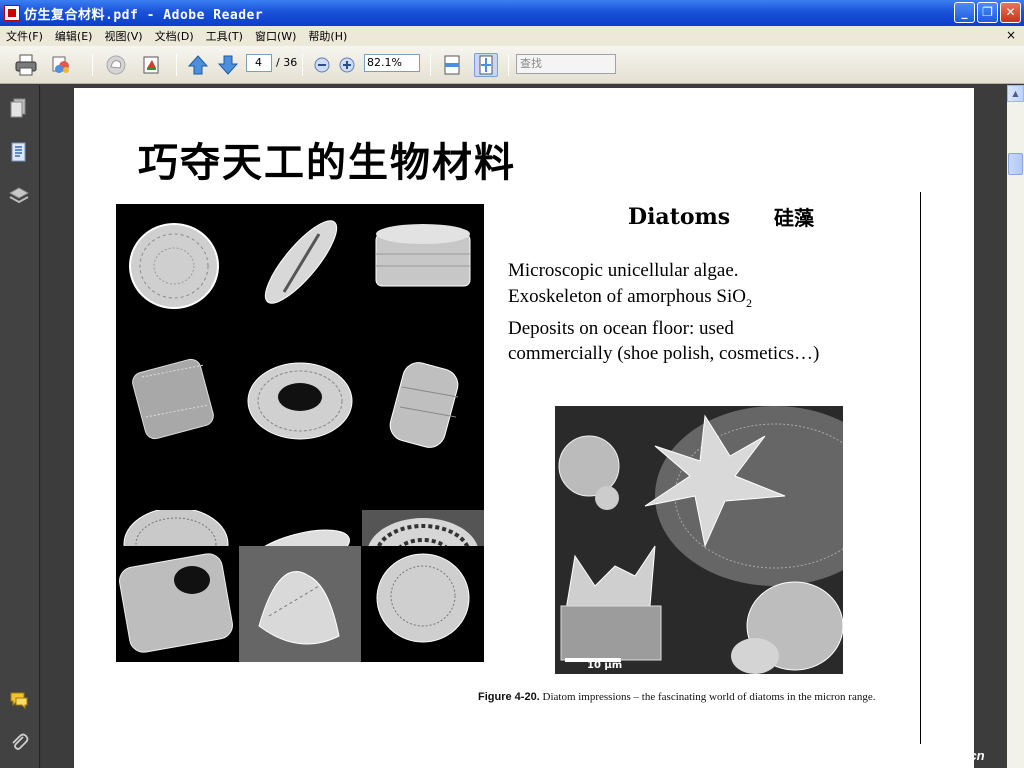 This screenshot has height=768, width=1024. What do you see at coordinates (970, 755) in the screenshot?
I see `watermark: al.cn` at bounding box center [970, 755].